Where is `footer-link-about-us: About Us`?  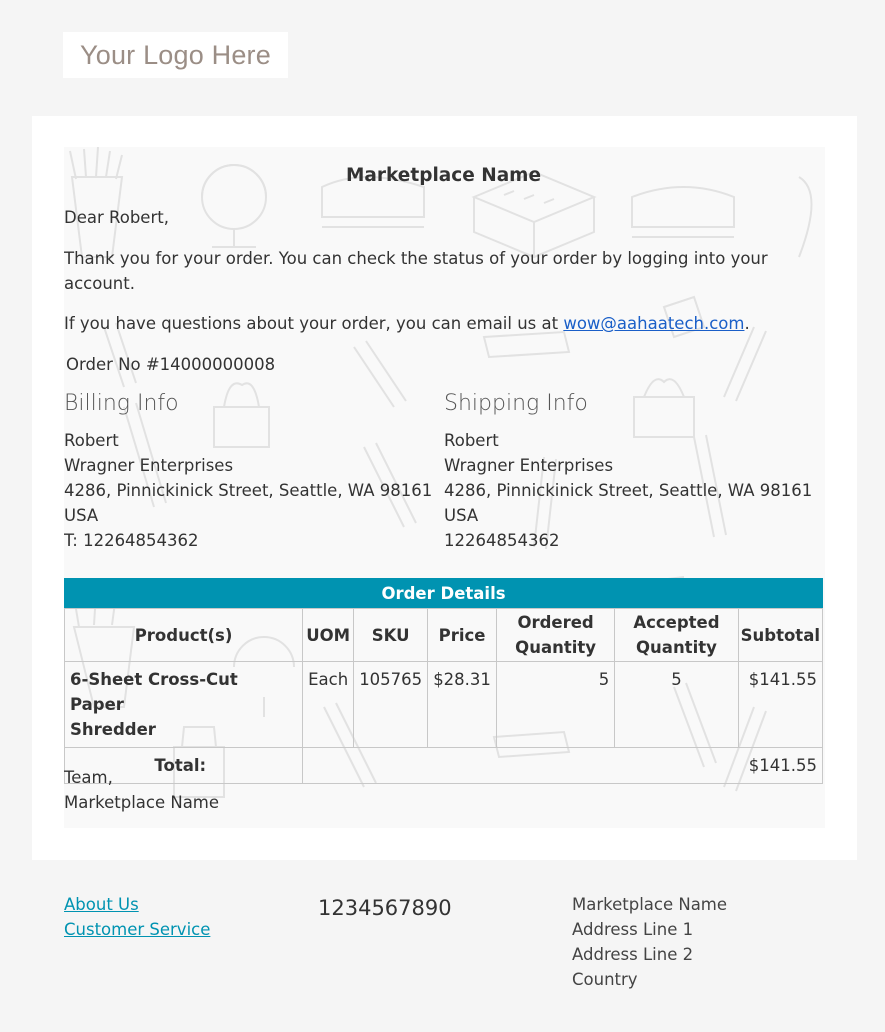 footer-link-about-us: About Us is located at coordinates (101, 904).